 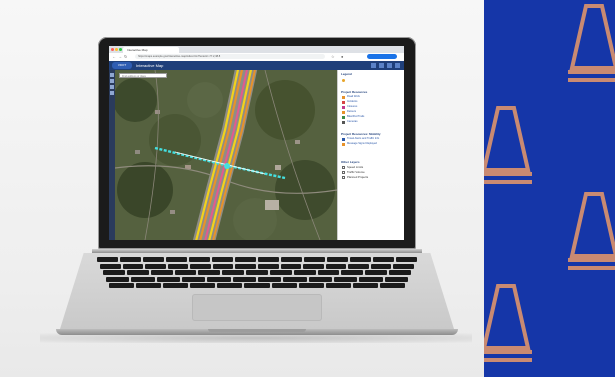 I want to click on menu-icon, so click(x=397, y=65).